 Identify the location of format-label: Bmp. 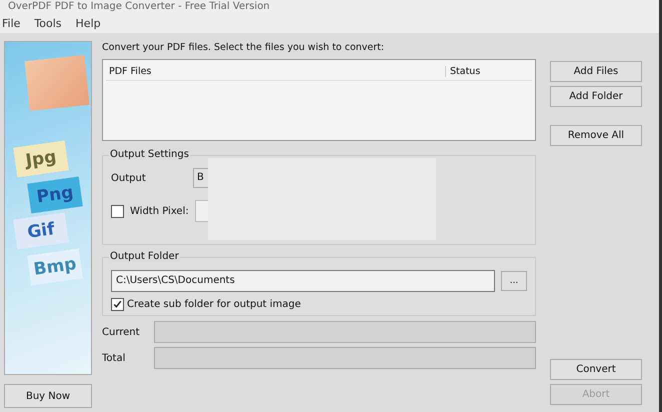
(55, 267).